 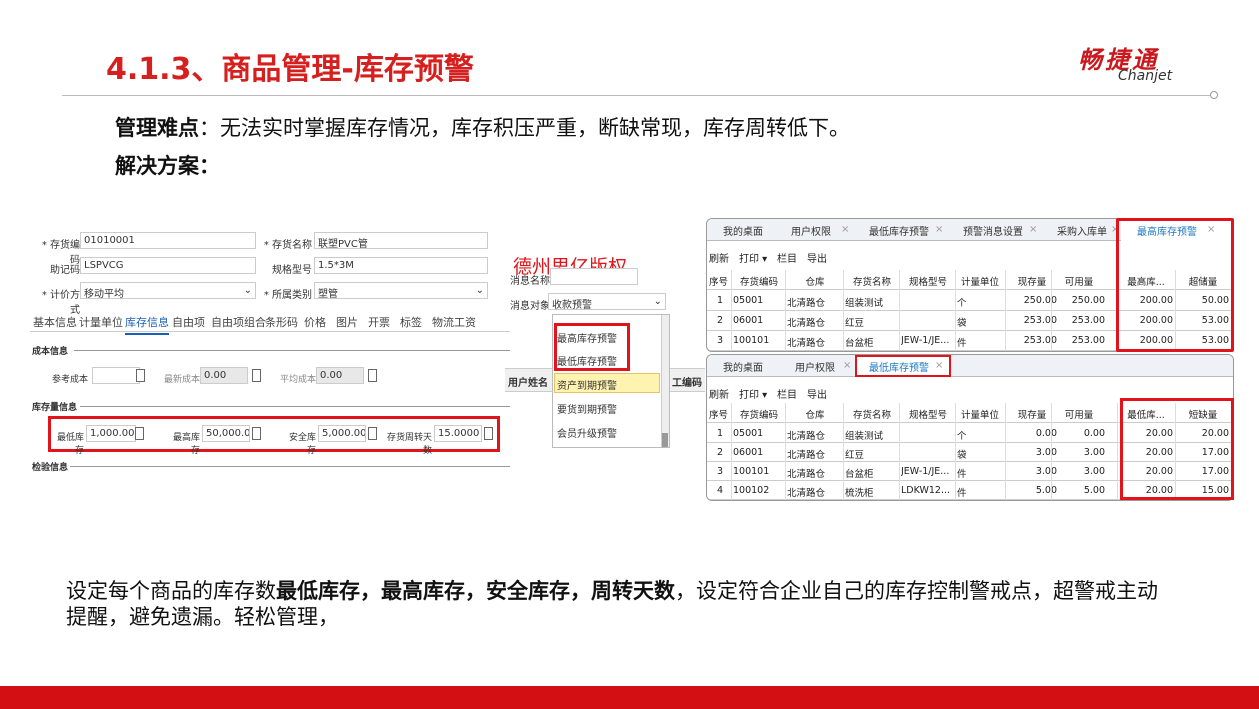 I want to click on spec-input: 1.5*3M, so click(x=401, y=265).